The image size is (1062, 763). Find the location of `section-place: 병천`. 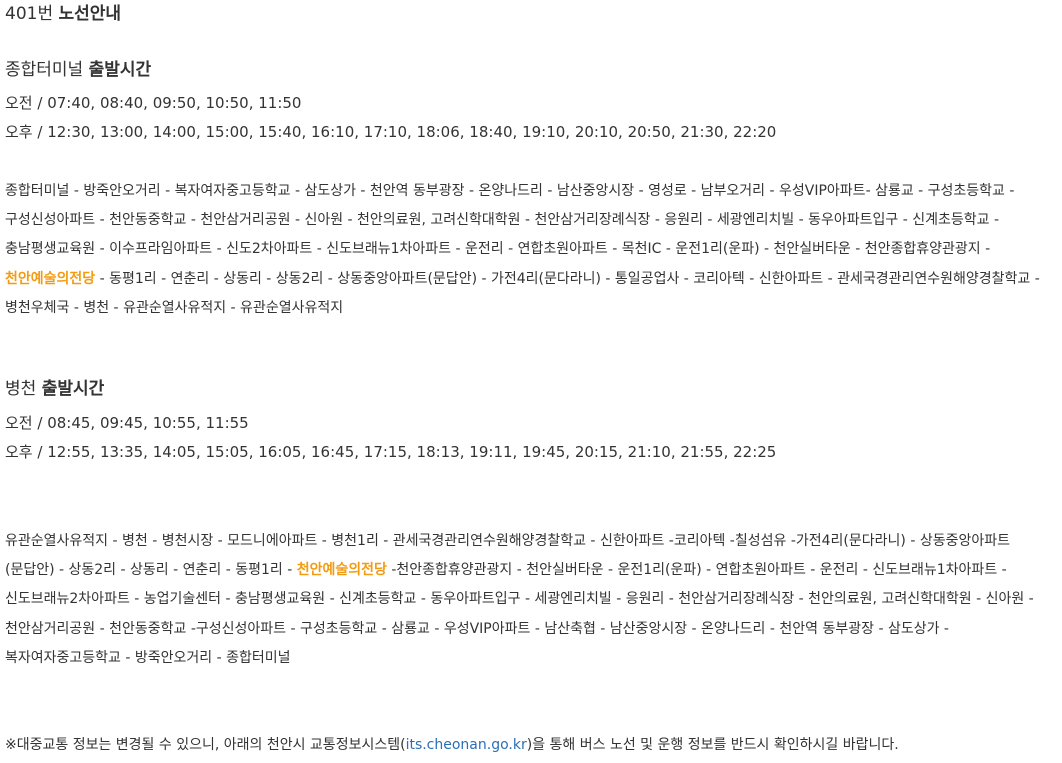

section-place: 병천 is located at coordinates (21, 389).